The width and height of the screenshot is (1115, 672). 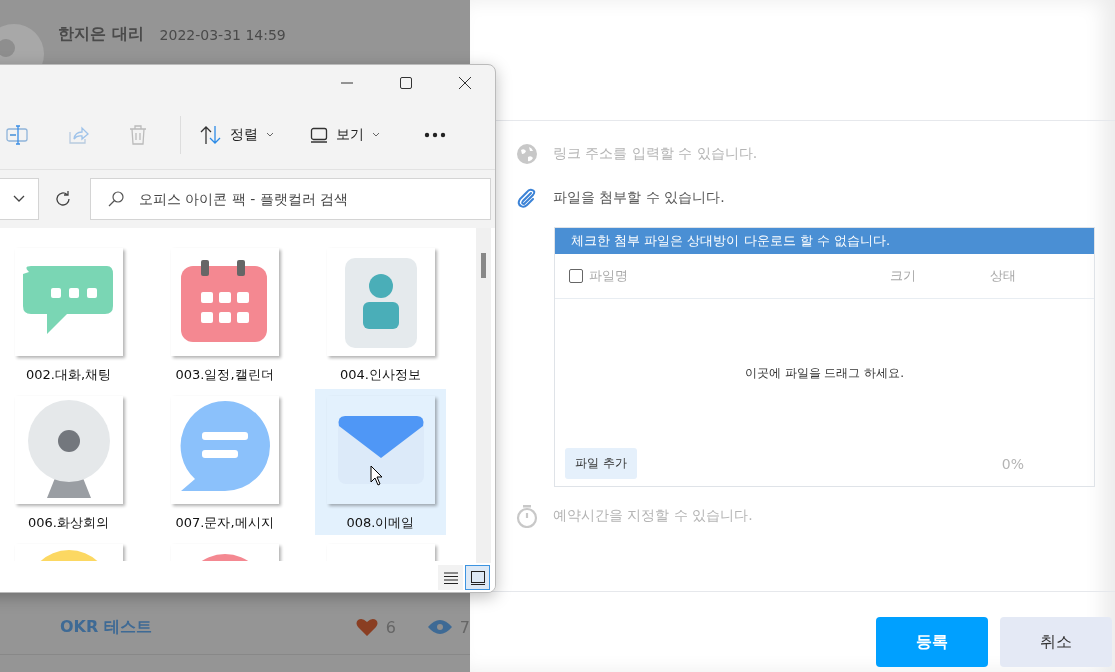 I want to click on sort-icon, so click(x=211, y=135).